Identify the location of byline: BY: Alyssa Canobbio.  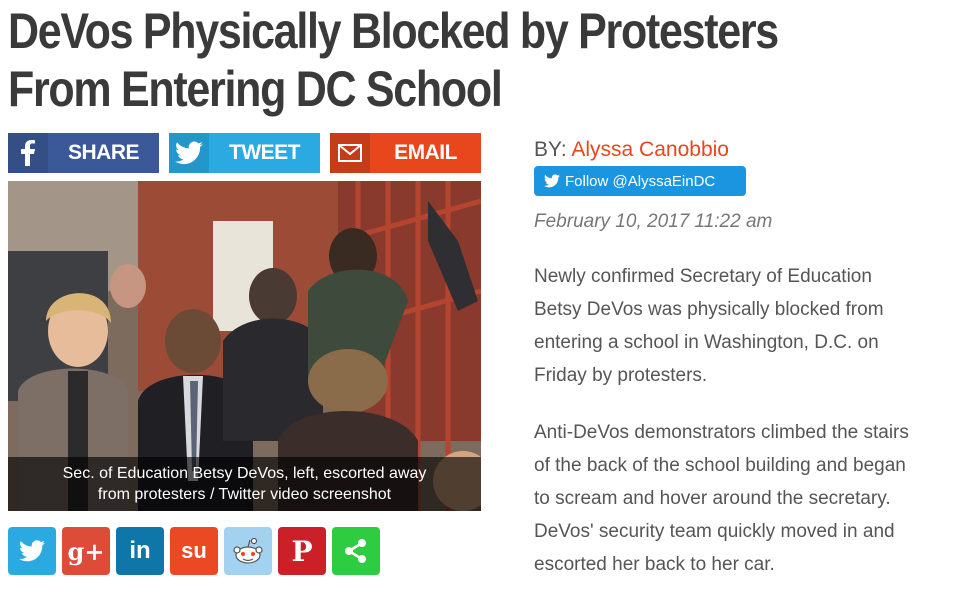
(631, 150).